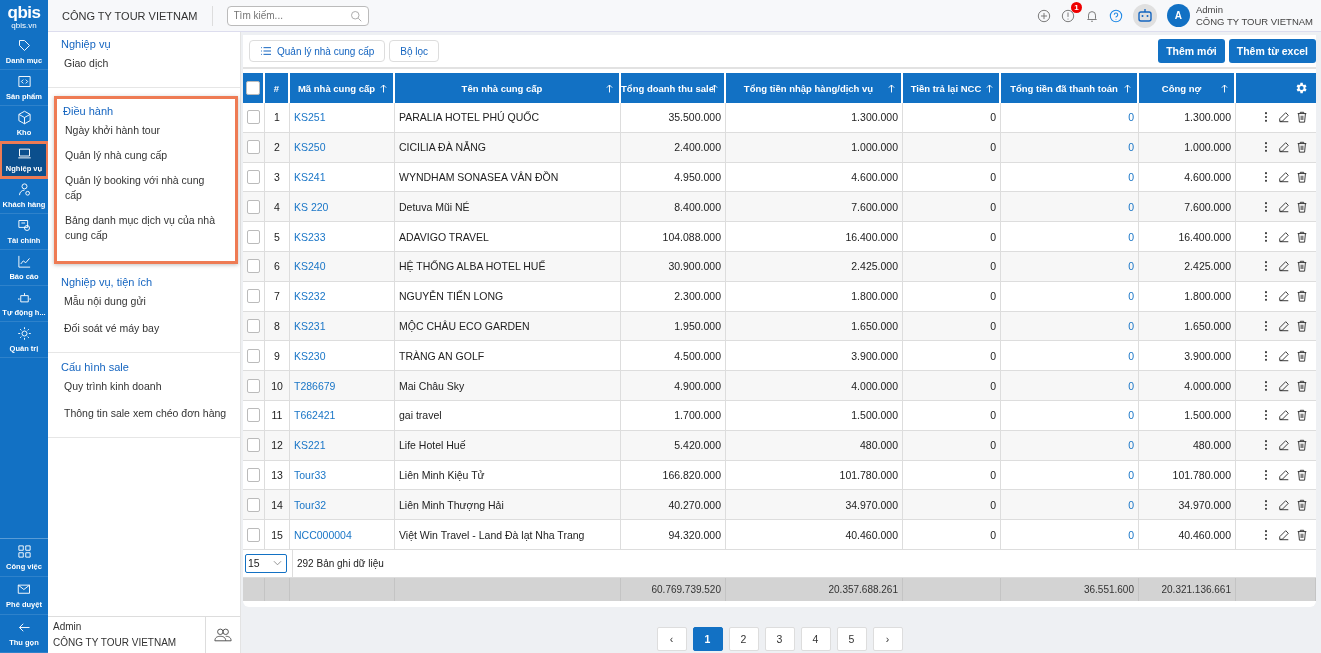 The width and height of the screenshot is (1321, 653). I want to click on supplier-code-link: KS221, so click(342, 445).